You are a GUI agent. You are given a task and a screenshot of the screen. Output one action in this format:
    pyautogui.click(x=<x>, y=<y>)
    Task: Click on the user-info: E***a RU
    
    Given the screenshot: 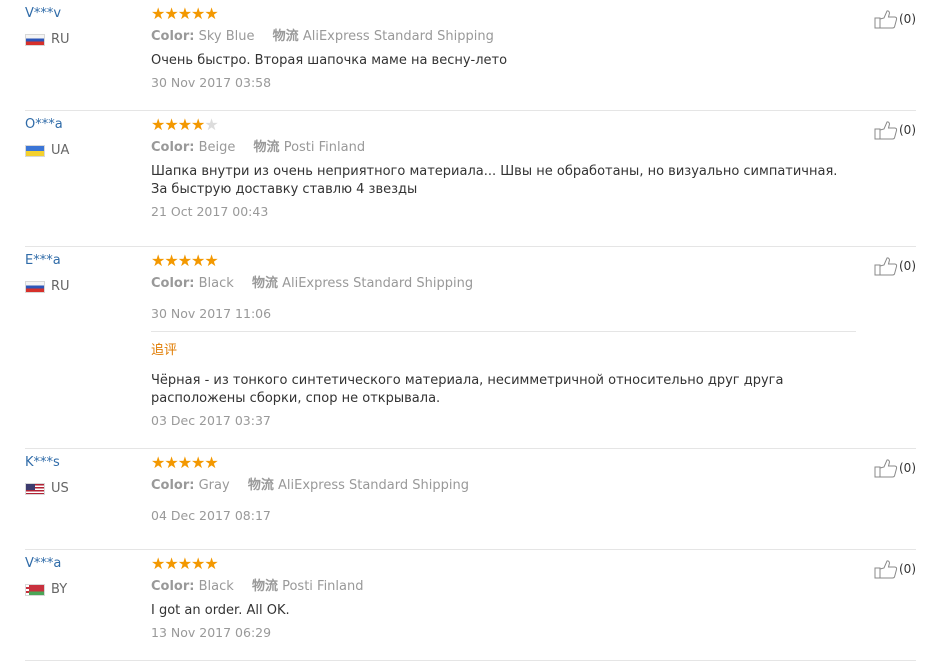 What is the action you would take?
    pyautogui.click(x=85, y=273)
    